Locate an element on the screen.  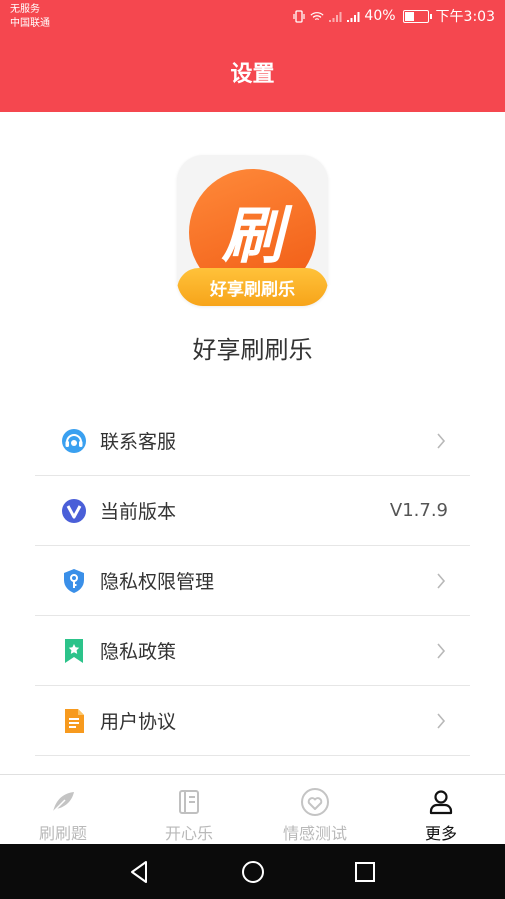
shield-key-icon is located at coordinates (74, 581).